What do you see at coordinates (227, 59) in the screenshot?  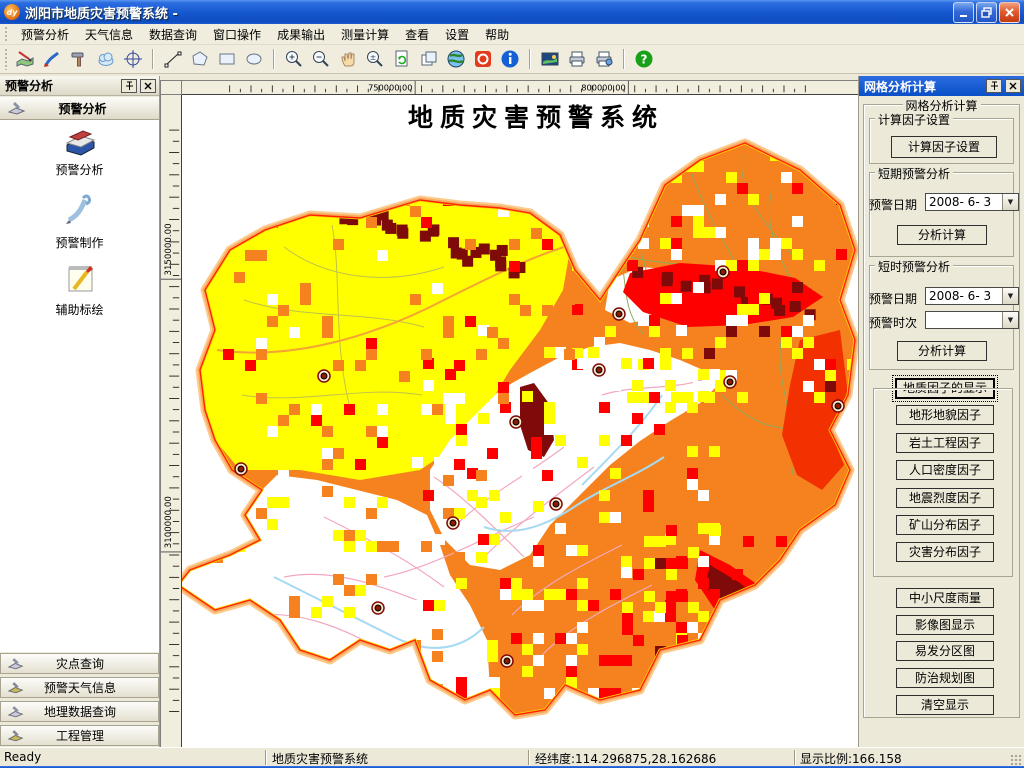 I see `rectangle-tool-icon` at bounding box center [227, 59].